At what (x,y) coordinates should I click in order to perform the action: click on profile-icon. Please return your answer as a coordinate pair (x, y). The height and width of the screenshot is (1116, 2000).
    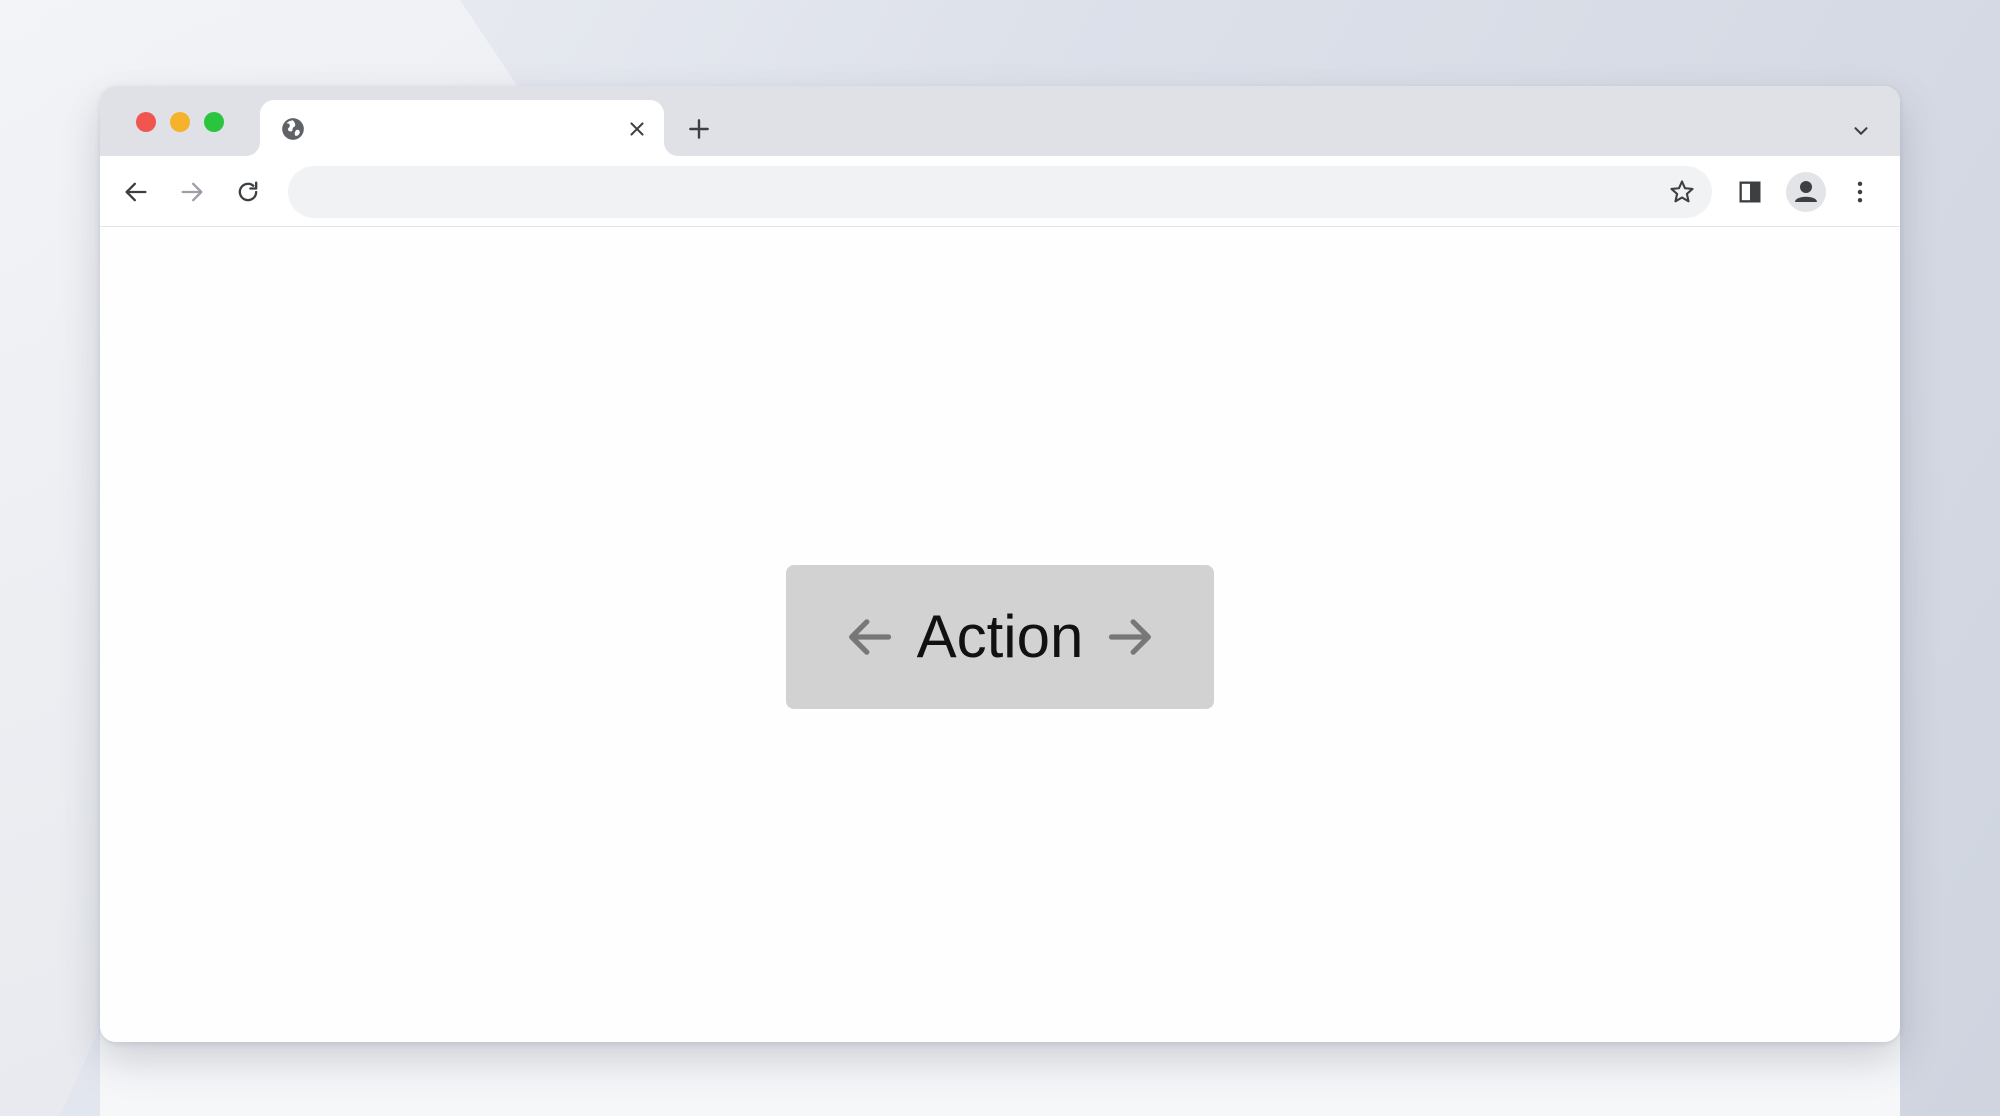
    Looking at the image, I should click on (1806, 191).